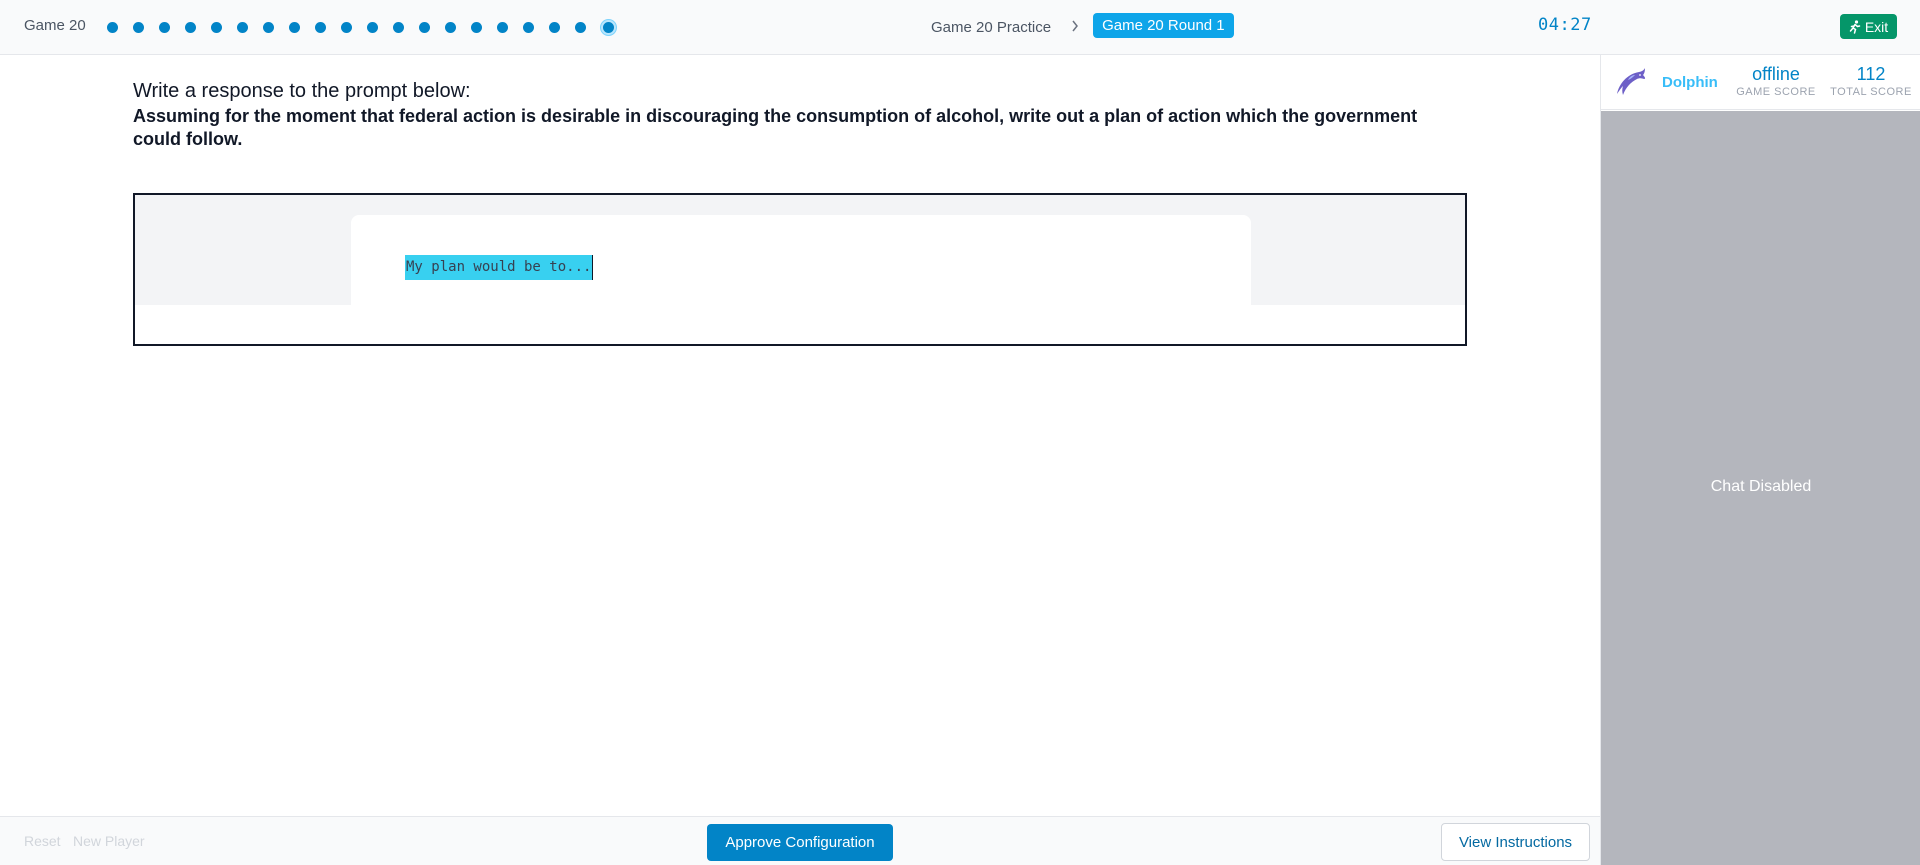 Image resolution: width=1920 pixels, height=865 pixels. What do you see at coordinates (302, 91) in the screenshot?
I see `prompt-intro: Write a response to the prompt below:` at bounding box center [302, 91].